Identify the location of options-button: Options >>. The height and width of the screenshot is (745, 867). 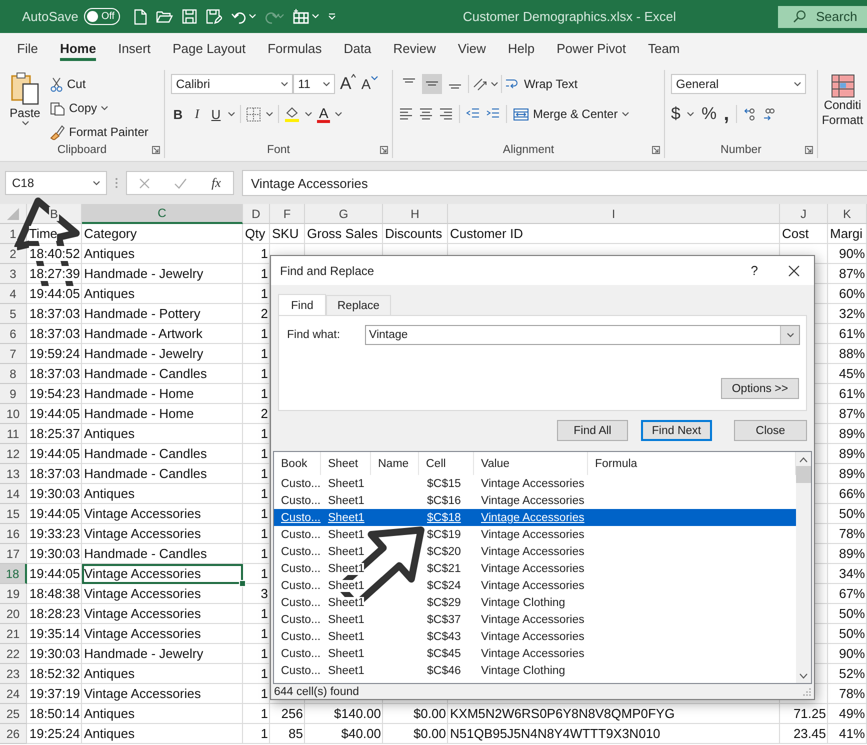
(760, 388).